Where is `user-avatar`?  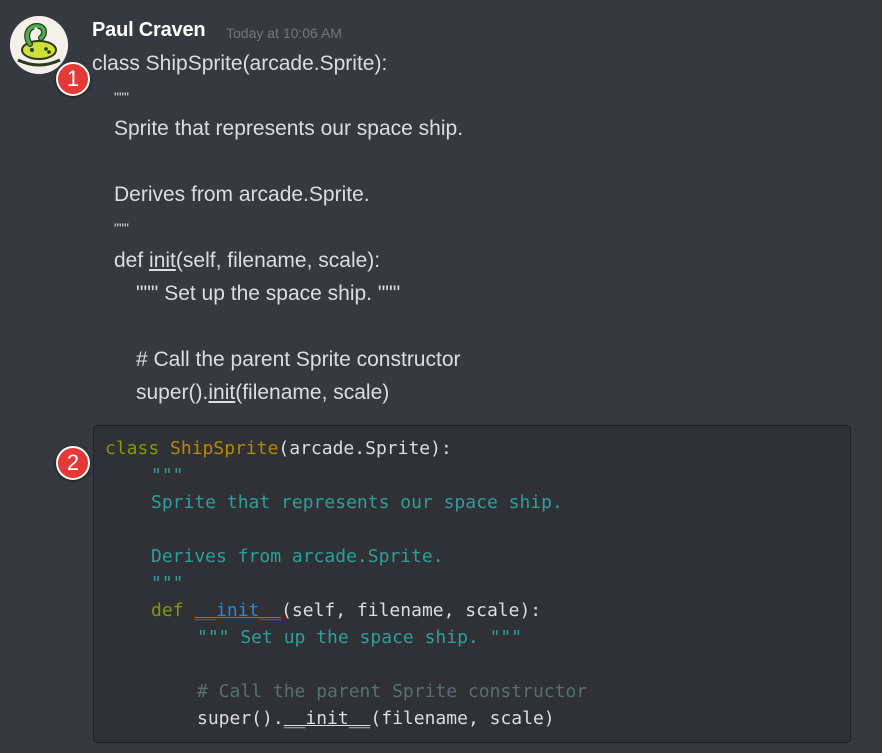 user-avatar is located at coordinates (39, 45).